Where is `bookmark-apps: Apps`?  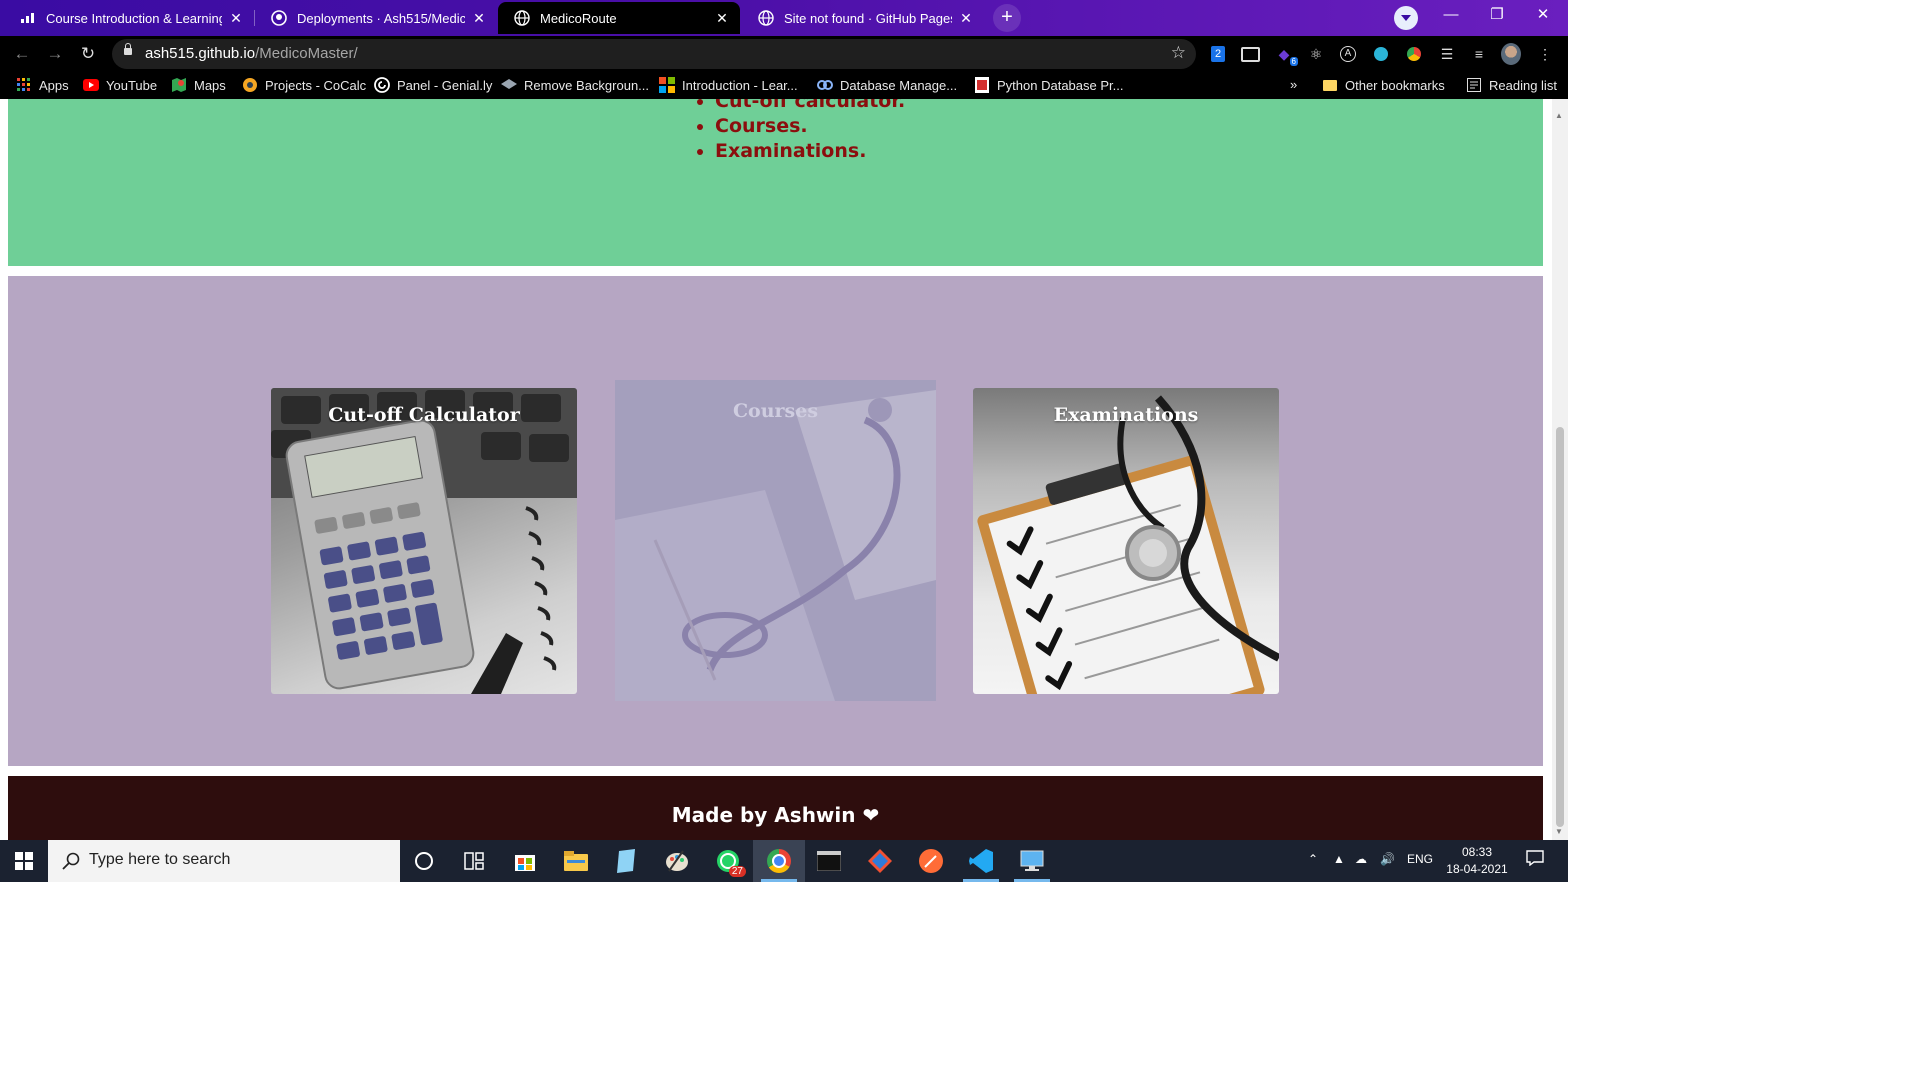 bookmark-apps: Apps is located at coordinates (42, 85).